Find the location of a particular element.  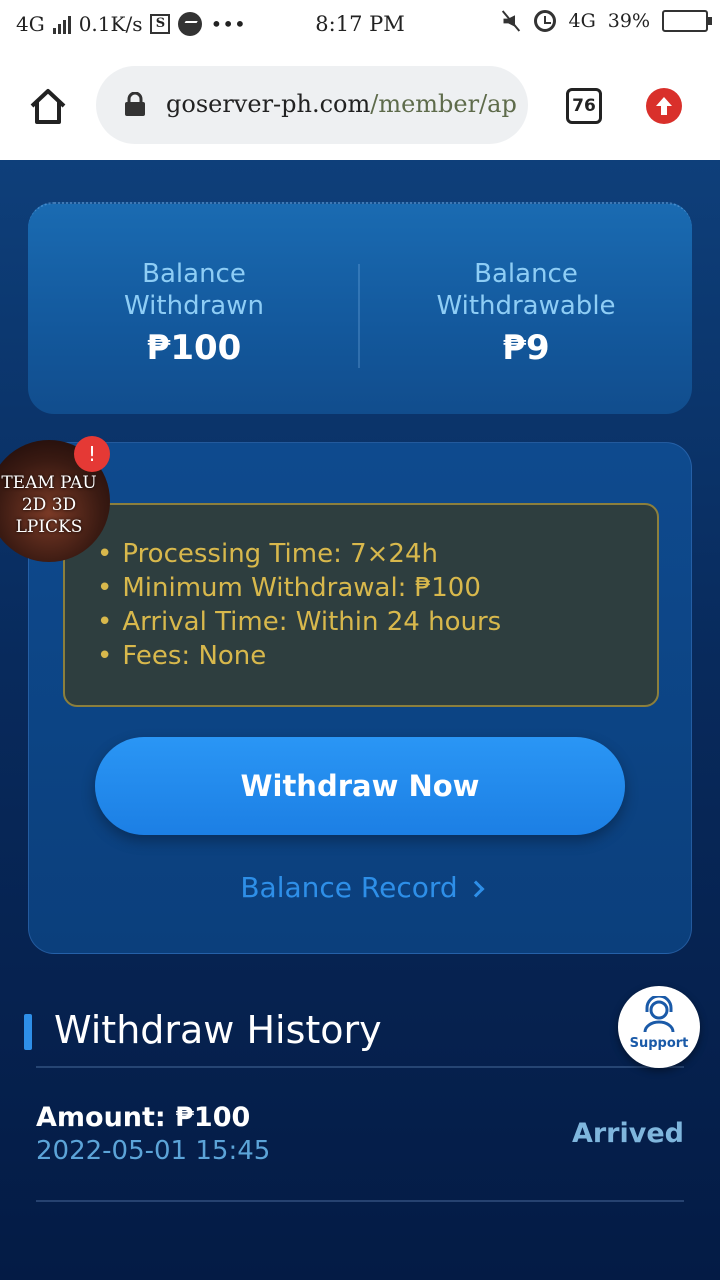

info-fees: Fees: None is located at coordinates (377, 656).